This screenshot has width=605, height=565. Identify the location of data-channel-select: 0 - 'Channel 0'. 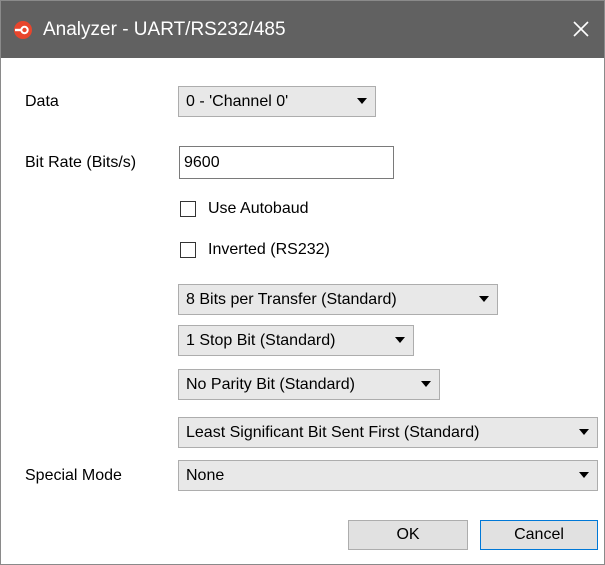
(277, 101).